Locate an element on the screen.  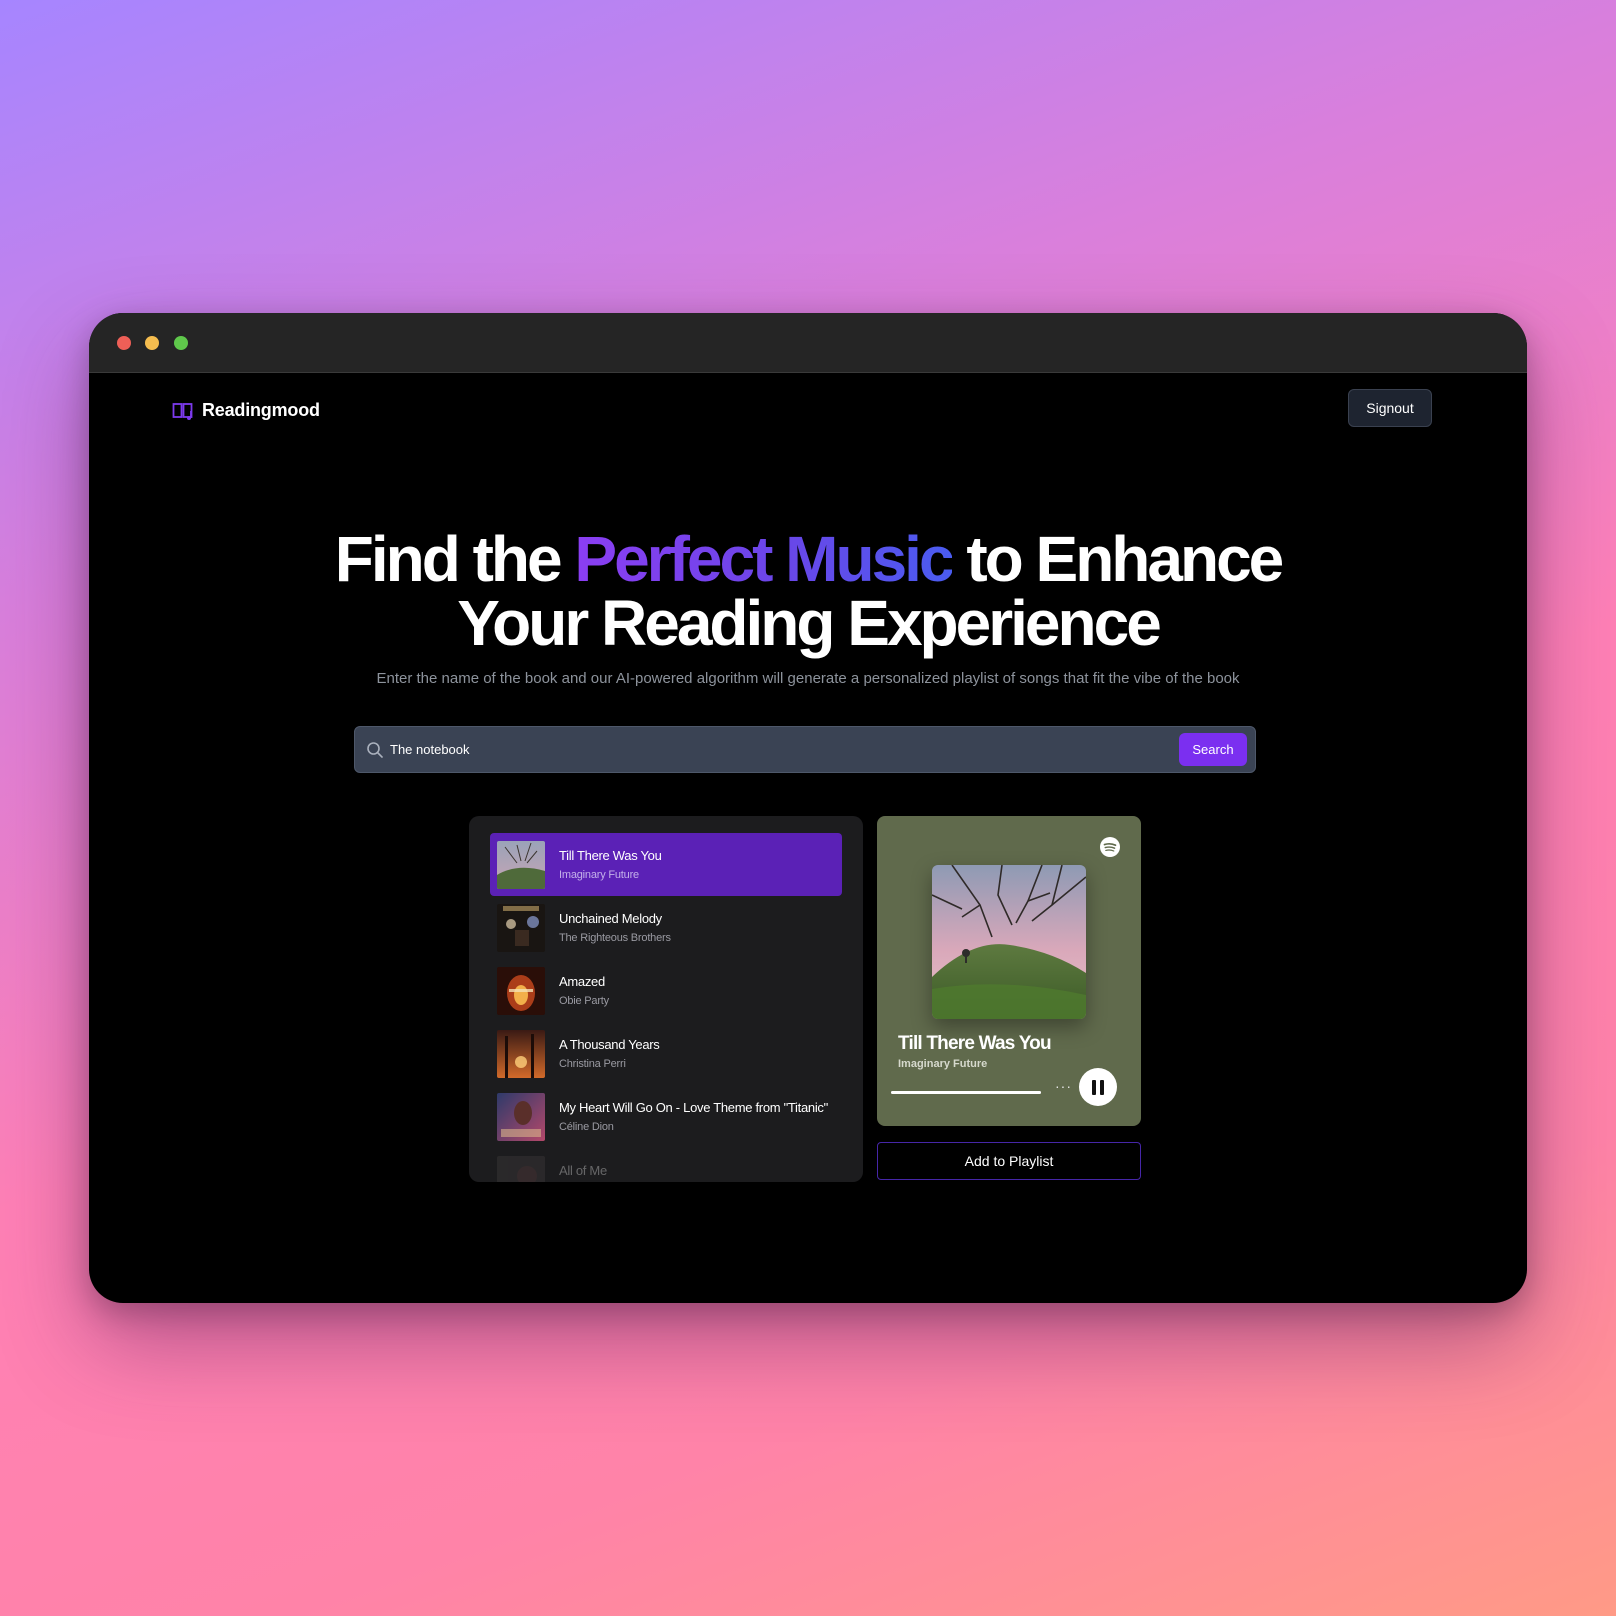
search-bar: Search is located at coordinates (805, 749).